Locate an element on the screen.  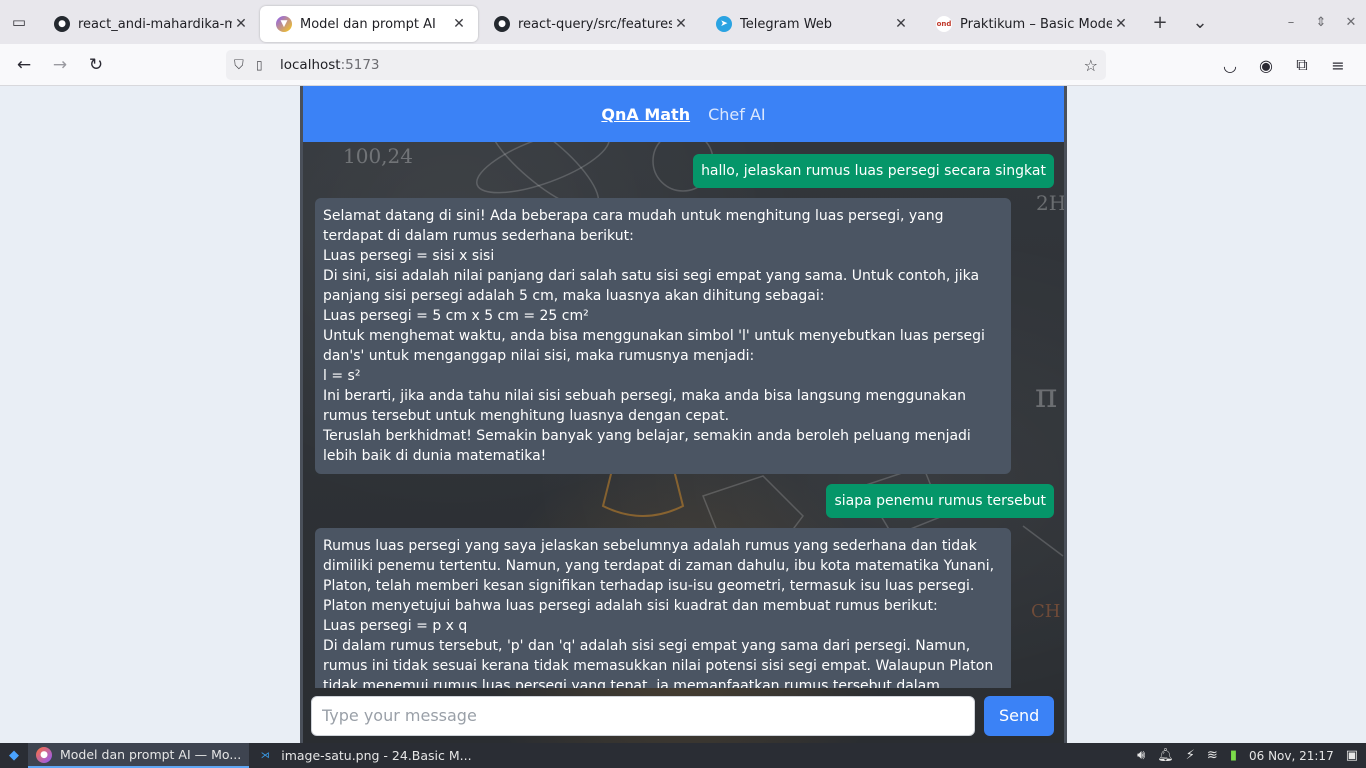
browser-tab-4: ➤ Telegram Web ✕ is located at coordinates (810, 24).